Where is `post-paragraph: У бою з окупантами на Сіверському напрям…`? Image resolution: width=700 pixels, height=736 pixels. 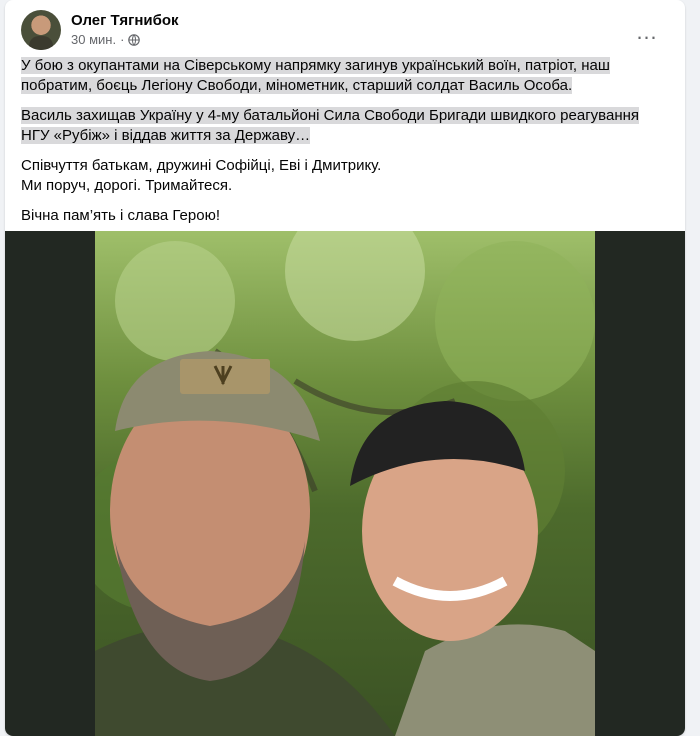
post-paragraph: У бою з окупантами на Сіверському напрям… is located at coordinates (315, 75).